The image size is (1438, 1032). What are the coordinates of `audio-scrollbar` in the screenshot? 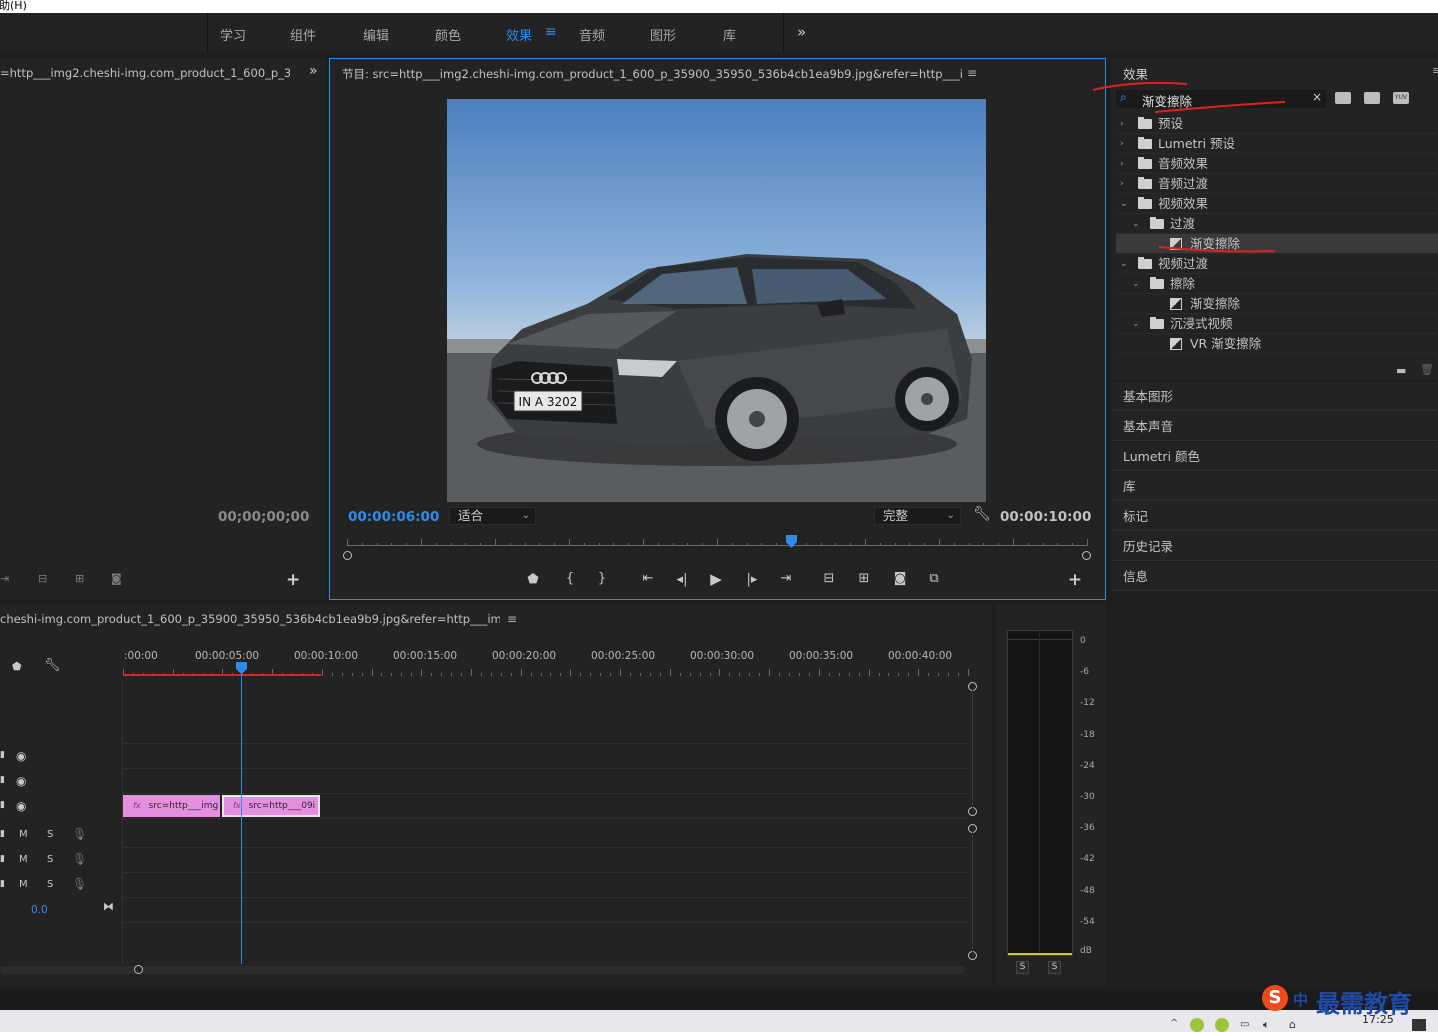 It's located at (972, 892).